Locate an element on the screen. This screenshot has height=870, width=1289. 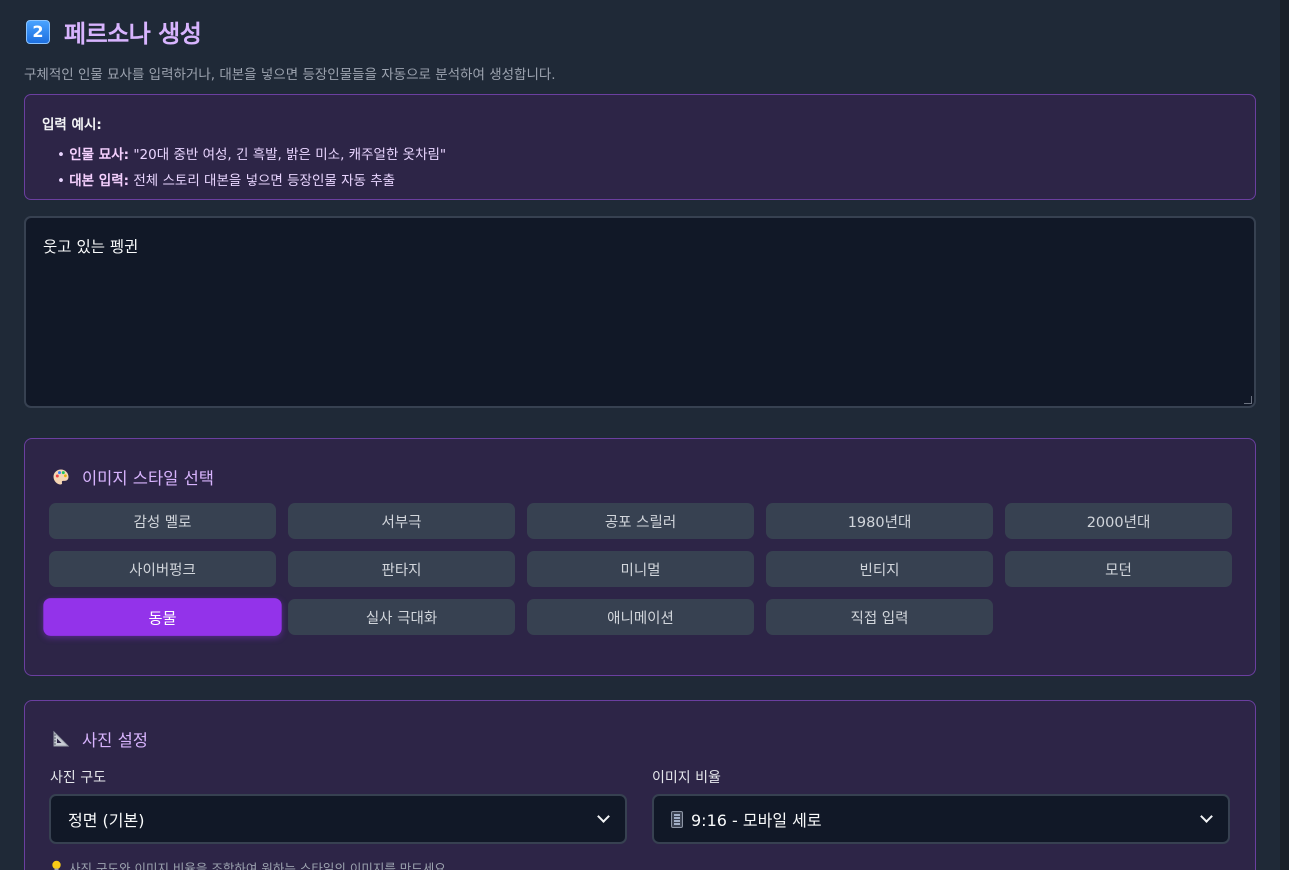
mobile-phone-icon is located at coordinates (677, 819).